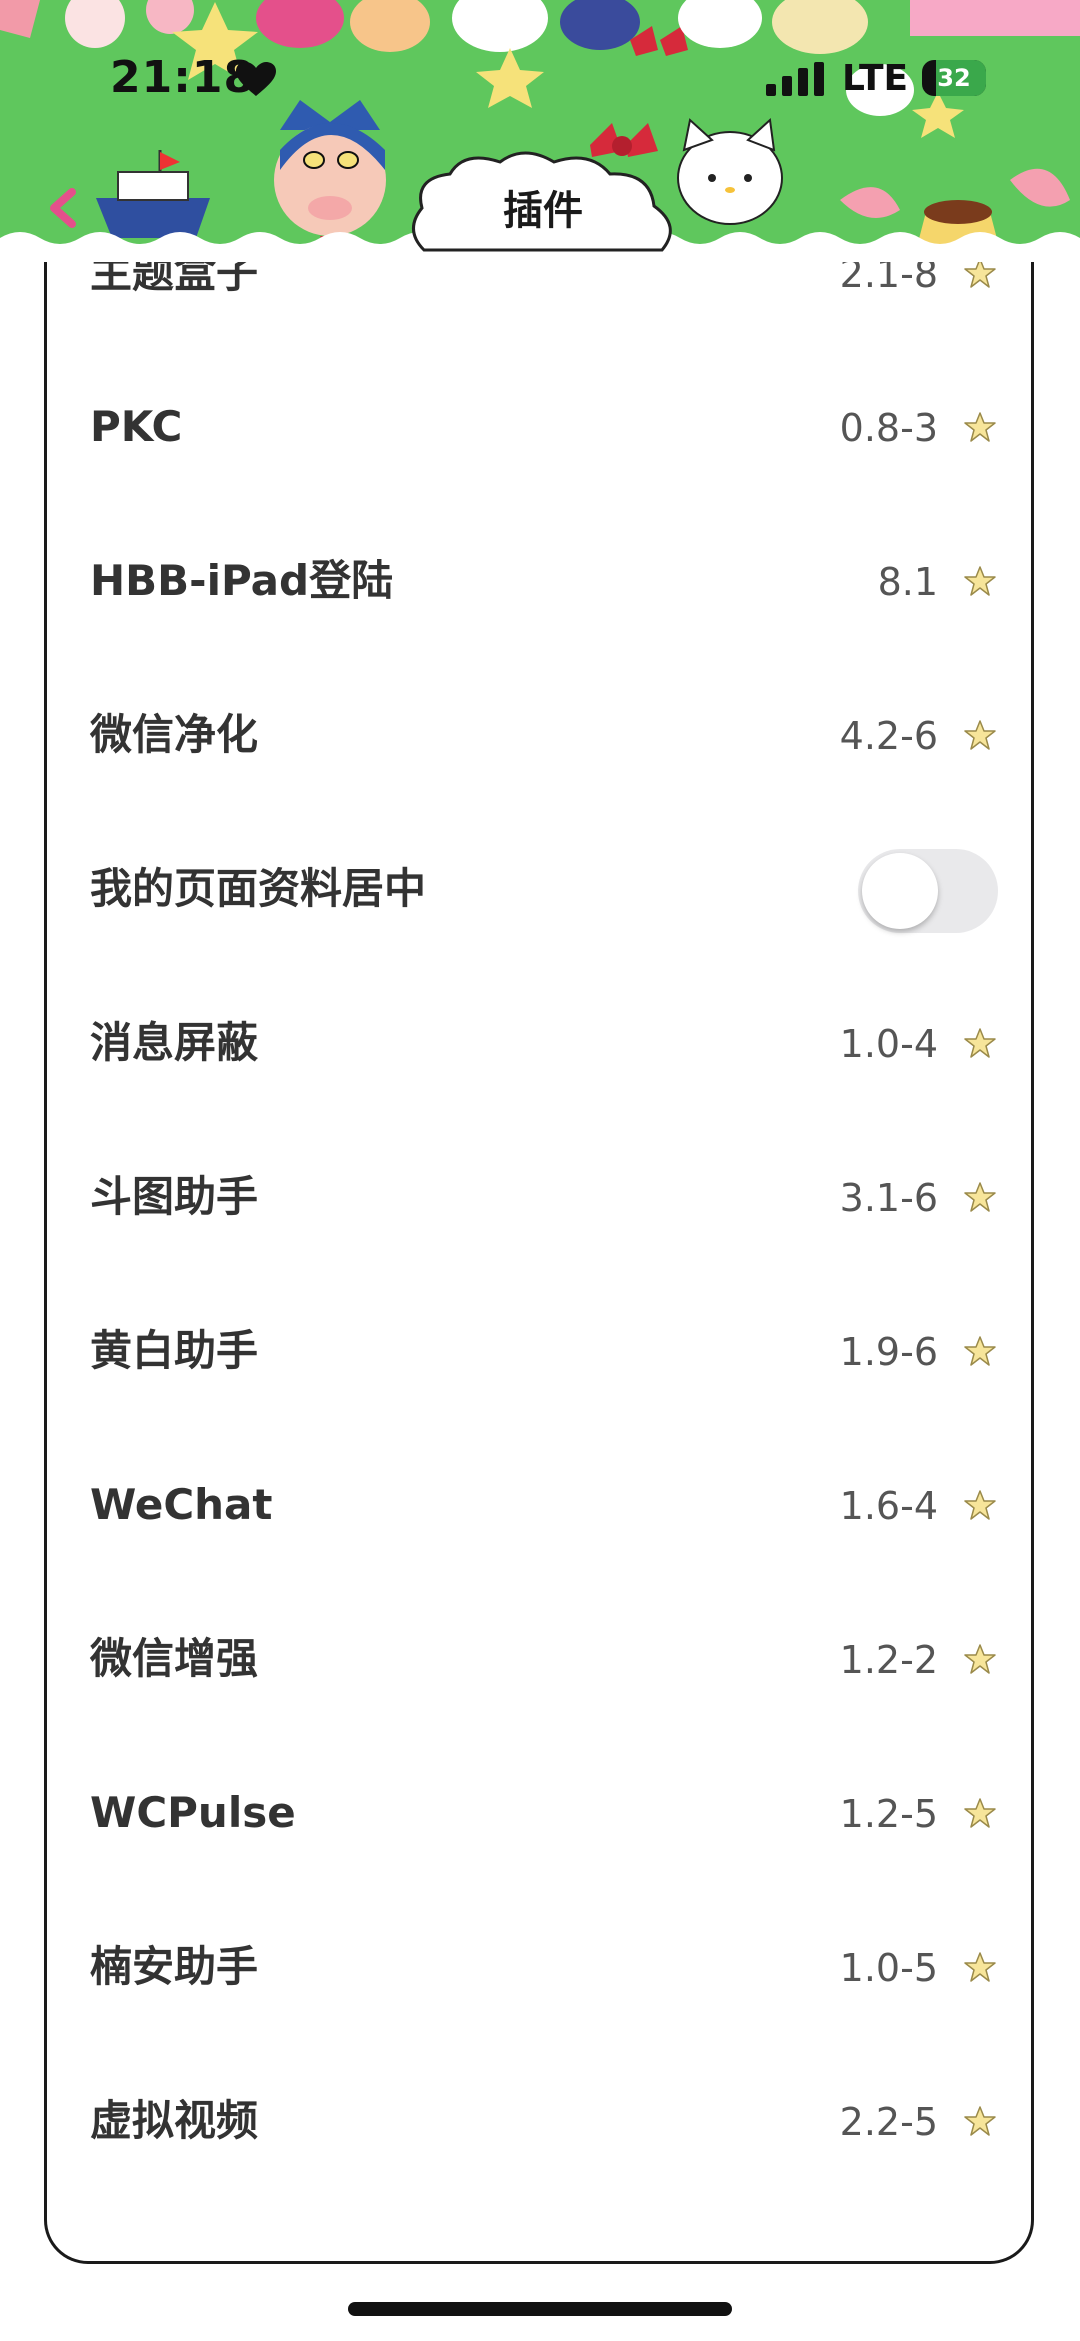 This screenshot has height=2341, width=1080. I want to click on header-banner: 21:18 LTE 32 插件, so click(540, 131).